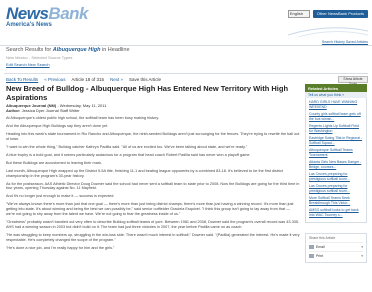 The image size is (372, 292). What do you see at coordinates (322, 238) in the screenshot?
I see `share-heading: Share this Article` at bounding box center [322, 238].